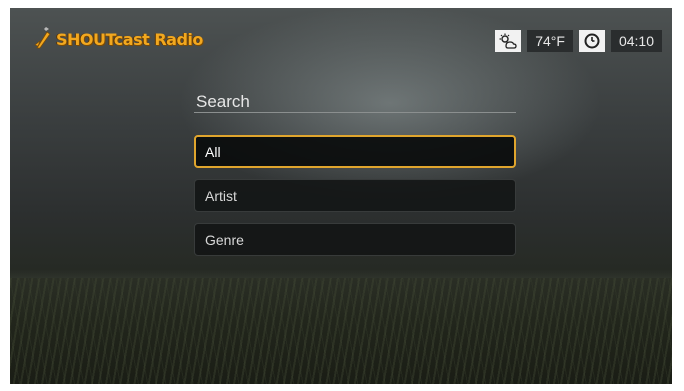 Image resolution: width=684 pixels, height=391 pixels. What do you see at coordinates (550, 41) in the screenshot?
I see `temperature-readout: 74°F` at bounding box center [550, 41].